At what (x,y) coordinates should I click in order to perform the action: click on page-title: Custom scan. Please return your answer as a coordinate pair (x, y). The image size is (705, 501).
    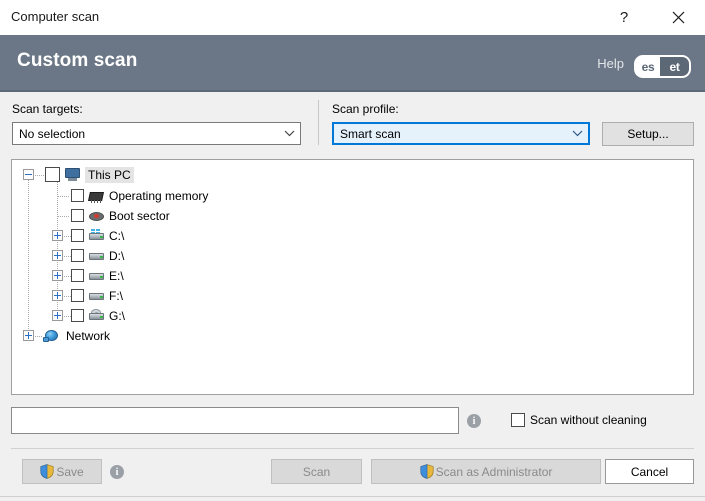
    Looking at the image, I should click on (77, 60).